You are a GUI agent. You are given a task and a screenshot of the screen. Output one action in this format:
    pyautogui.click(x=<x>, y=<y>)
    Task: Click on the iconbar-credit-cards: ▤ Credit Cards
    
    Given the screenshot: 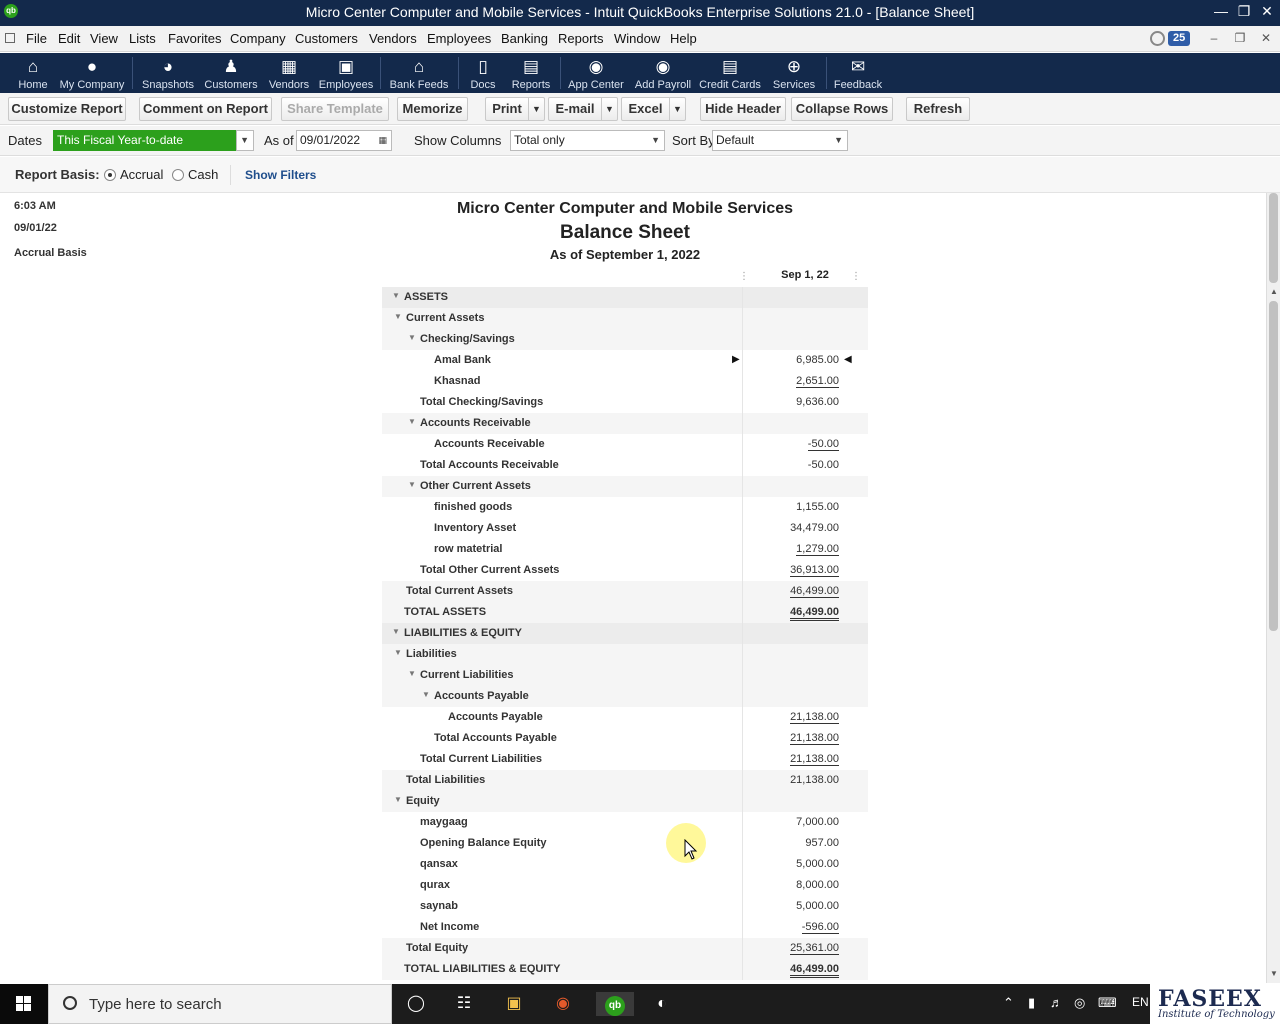 What is the action you would take?
    pyautogui.click(x=730, y=73)
    